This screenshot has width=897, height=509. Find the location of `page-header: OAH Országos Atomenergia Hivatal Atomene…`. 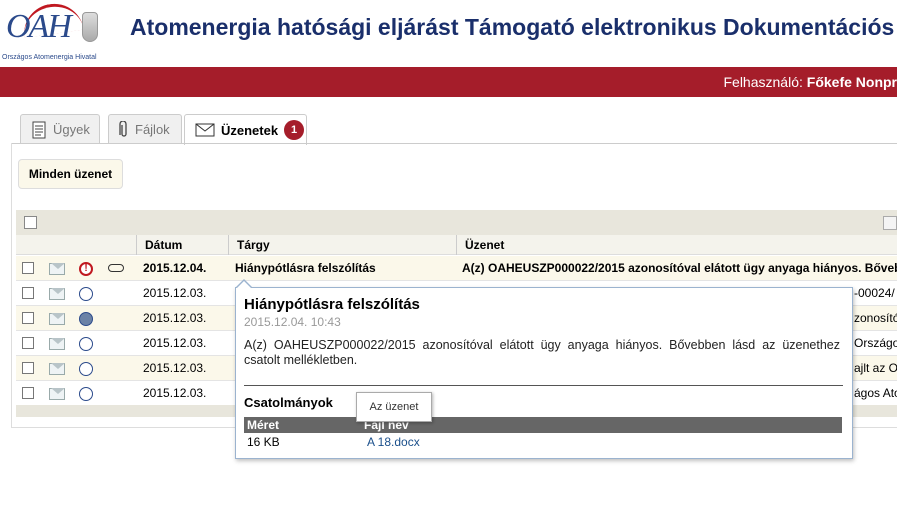

page-header: OAH Országos Atomenergia Hivatal Atomene… is located at coordinates (448, 33).